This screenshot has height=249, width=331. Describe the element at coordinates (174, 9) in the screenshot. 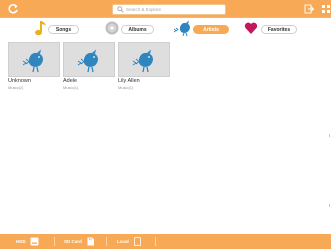

I see `search-input` at that location.